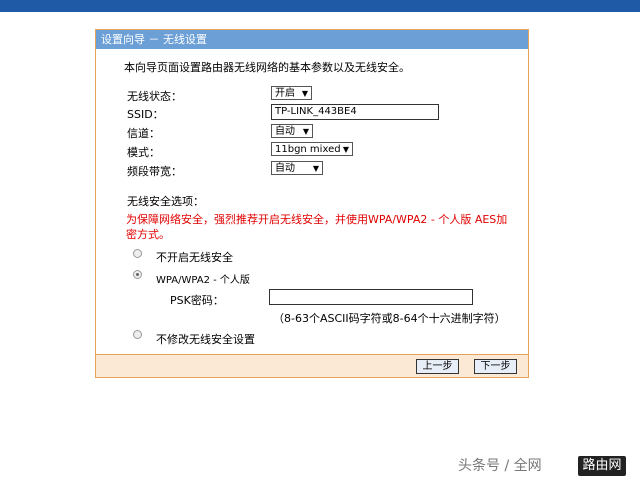 Image resolution: width=640 pixels, height=481 pixels. I want to click on button-bar: 上一步 下一步, so click(312, 365).